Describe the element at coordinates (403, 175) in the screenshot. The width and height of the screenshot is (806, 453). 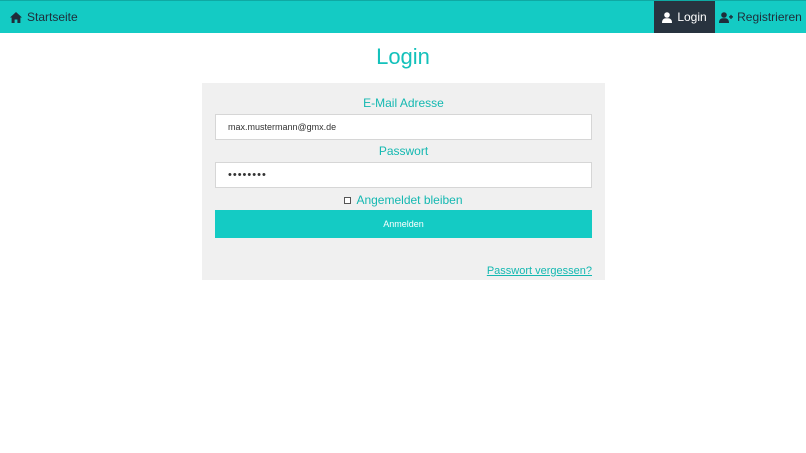
I see `password-field` at that location.